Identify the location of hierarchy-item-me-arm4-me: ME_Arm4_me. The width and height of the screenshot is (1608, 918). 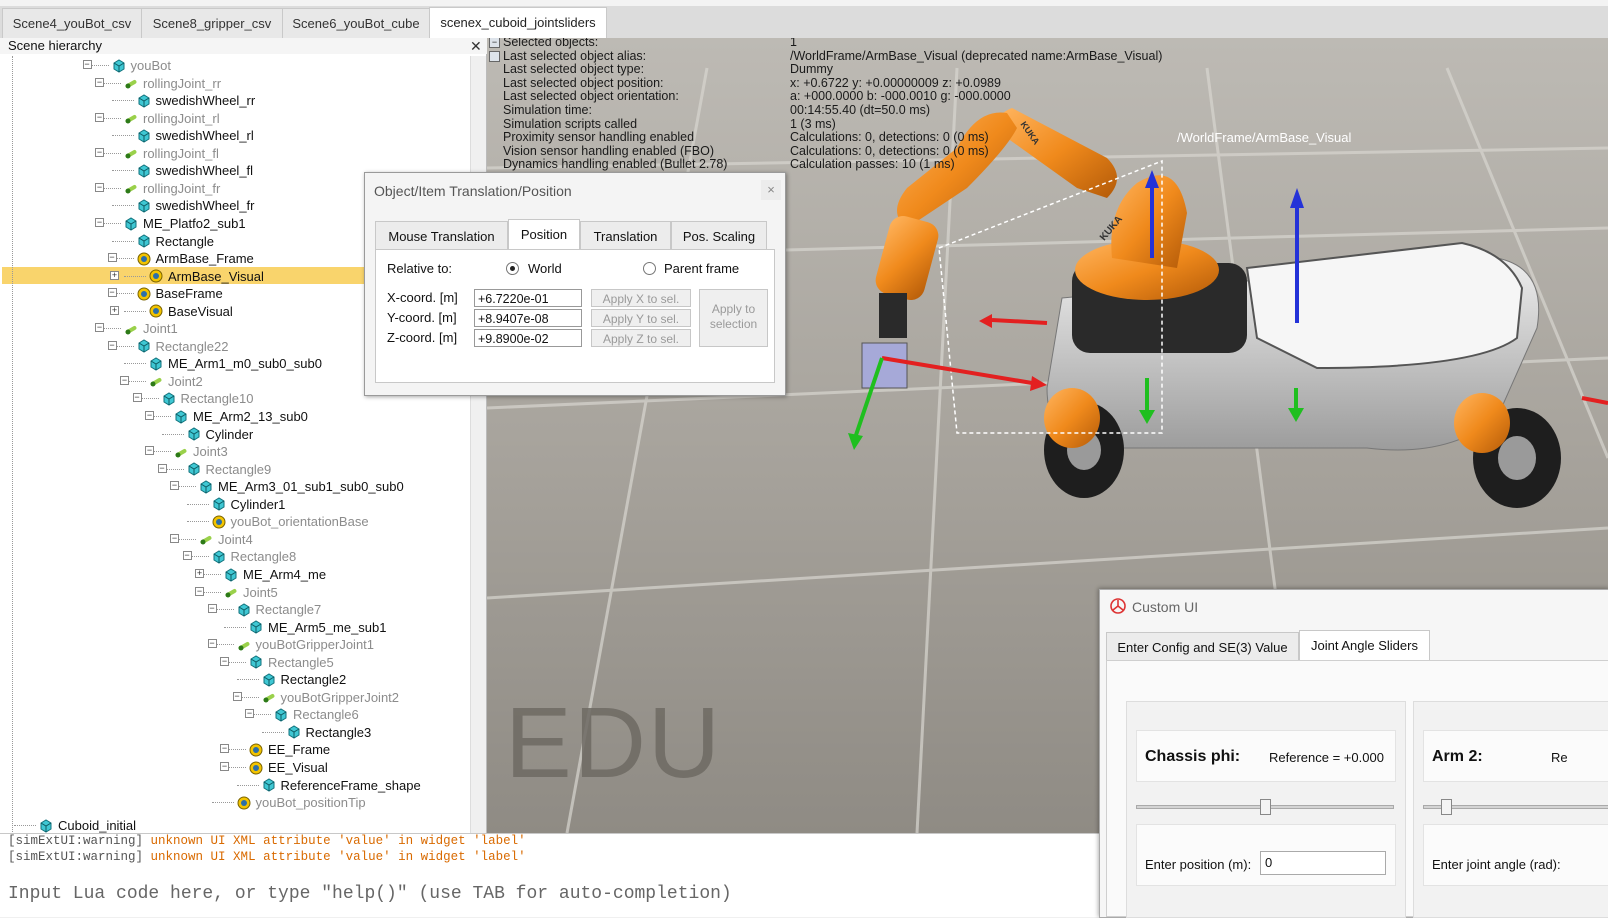
(274, 573).